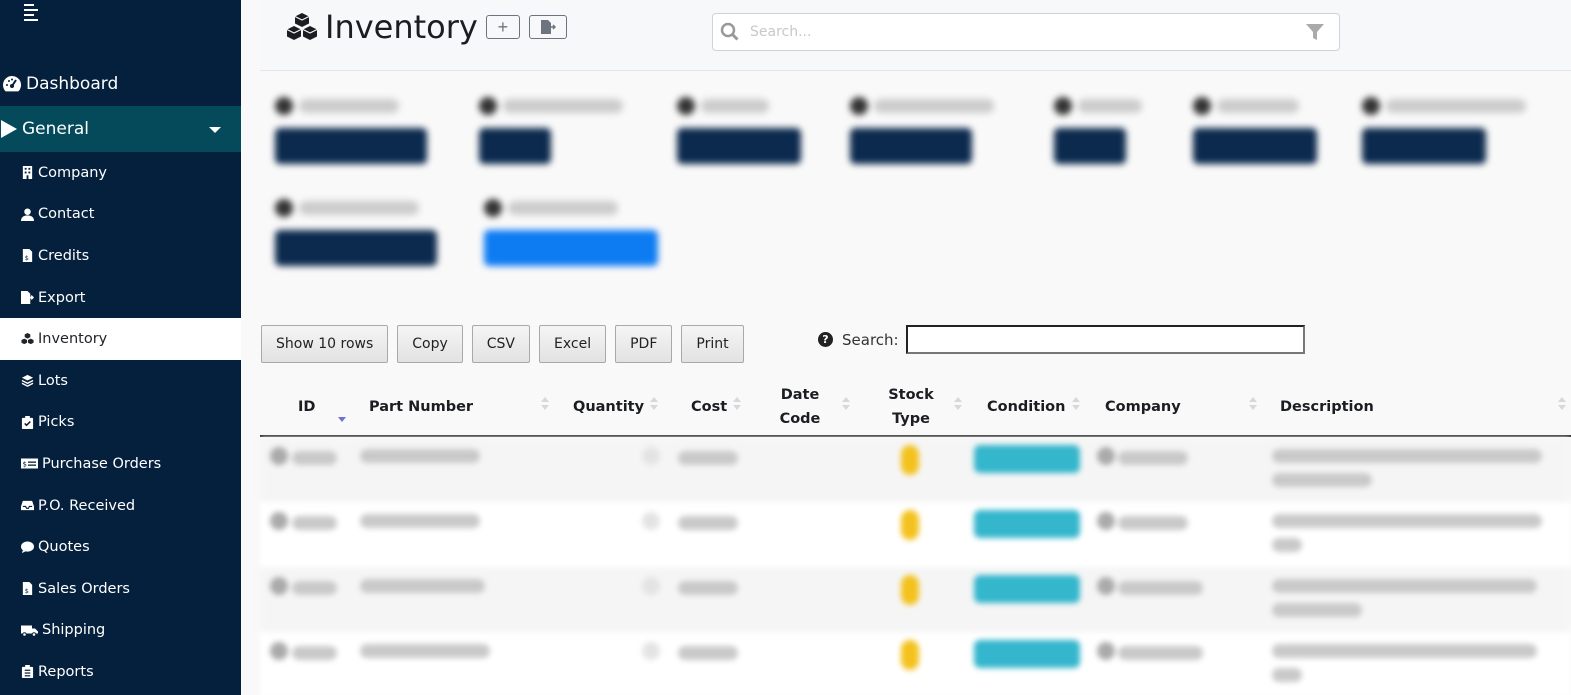 The width and height of the screenshot is (1571, 695). I want to click on pdf-button: PDF, so click(644, 344).